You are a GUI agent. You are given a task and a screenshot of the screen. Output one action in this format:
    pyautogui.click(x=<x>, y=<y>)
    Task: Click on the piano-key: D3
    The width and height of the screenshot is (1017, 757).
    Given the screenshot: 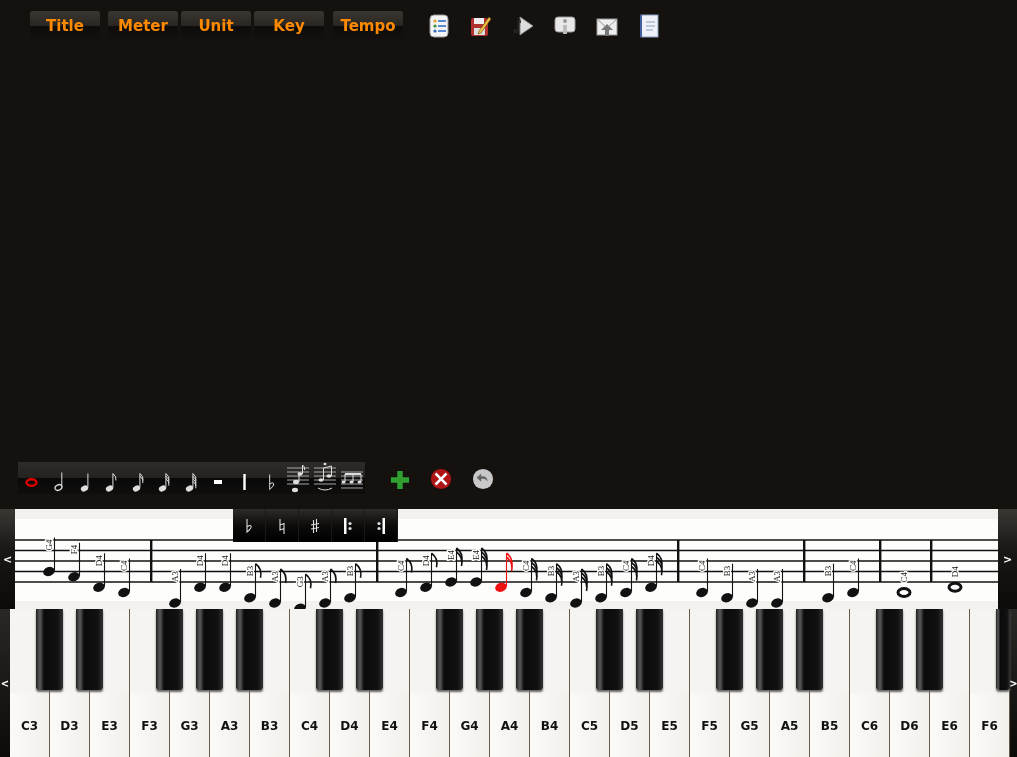 What is the action you would take?
    pyautogui.click(x=69, y=725)
    